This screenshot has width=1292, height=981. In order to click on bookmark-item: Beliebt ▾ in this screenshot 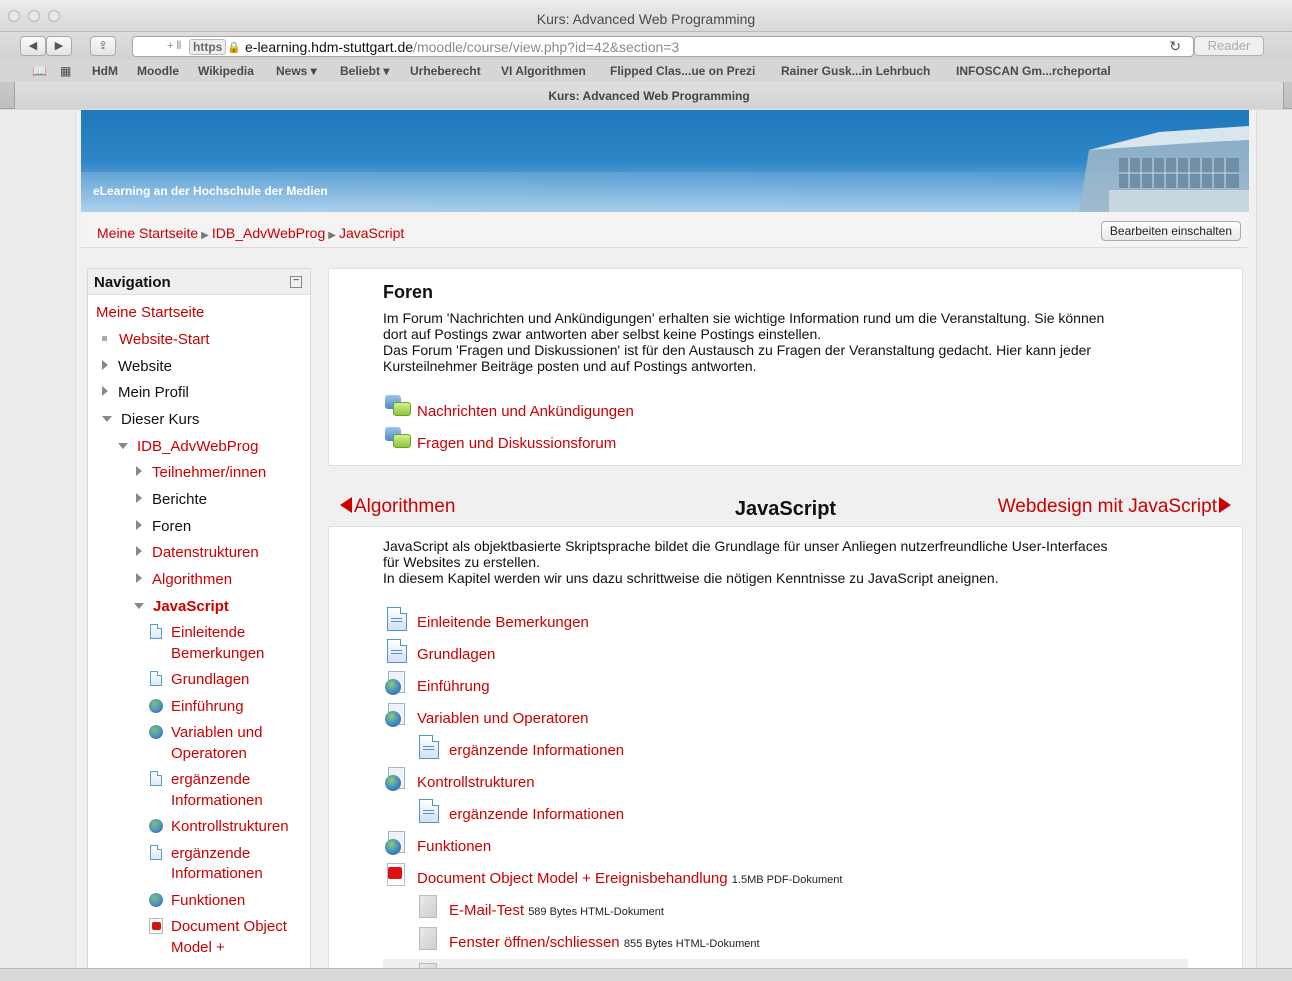, I will do `click(364, 71)`.